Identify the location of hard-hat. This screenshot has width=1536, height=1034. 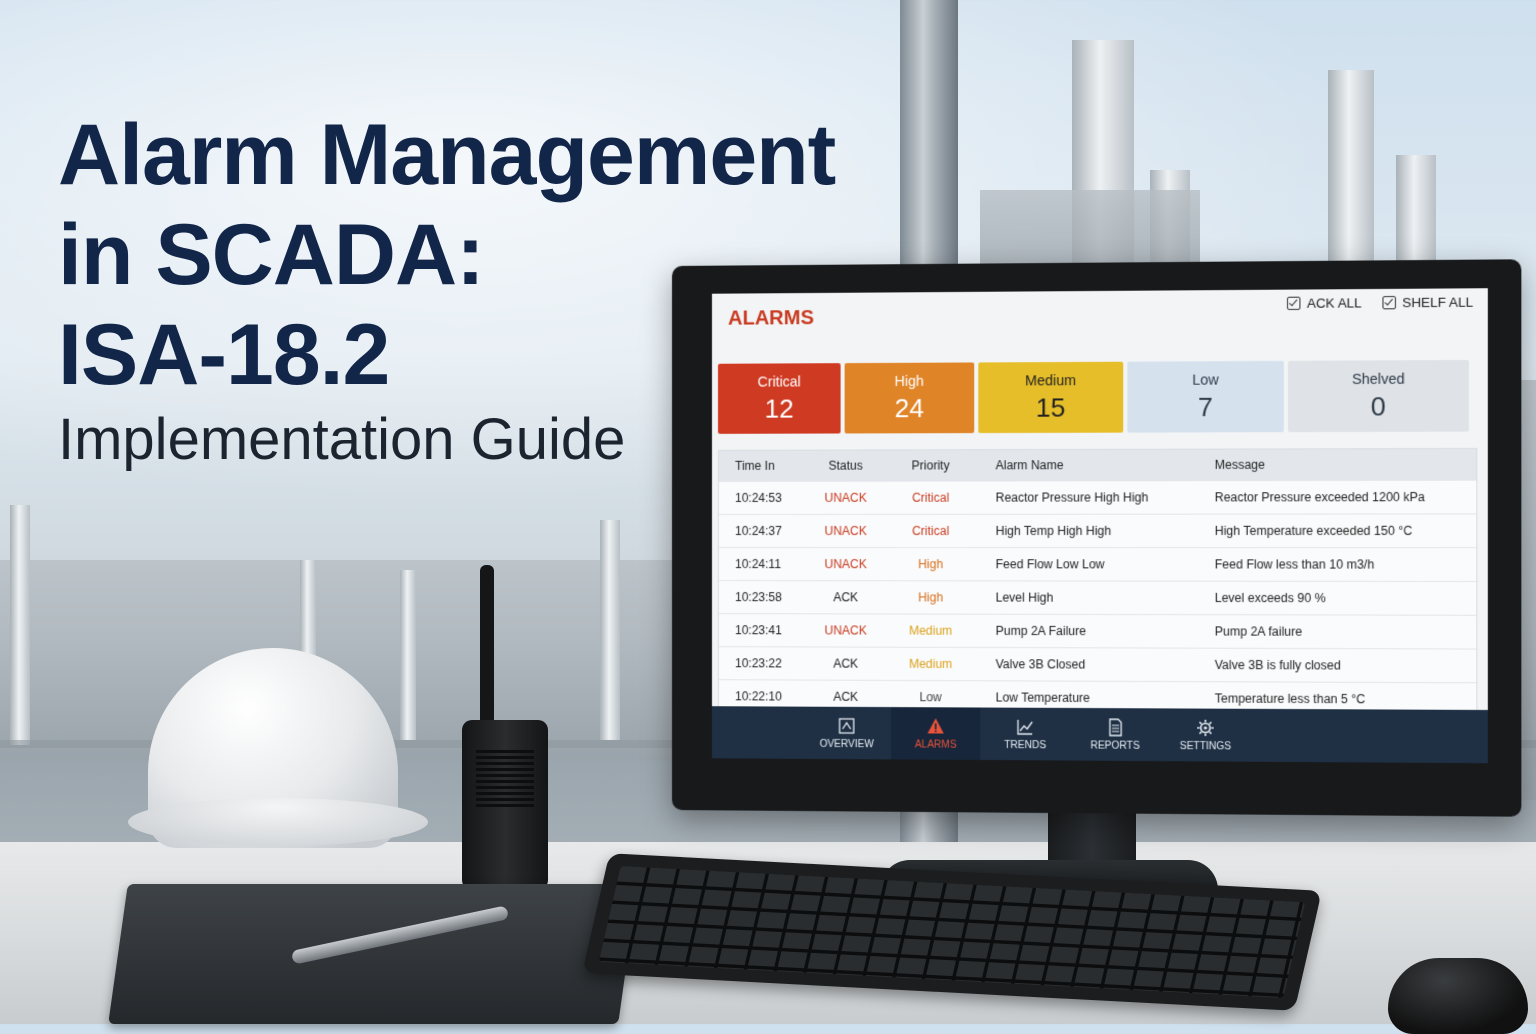
(278, 748).